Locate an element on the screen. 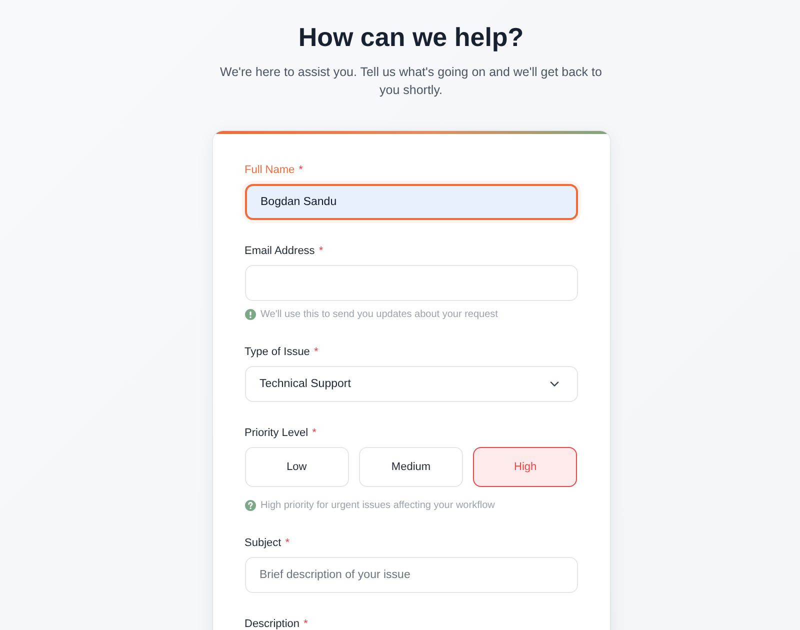  priority-option: Low is located at coordinates (296, 467).